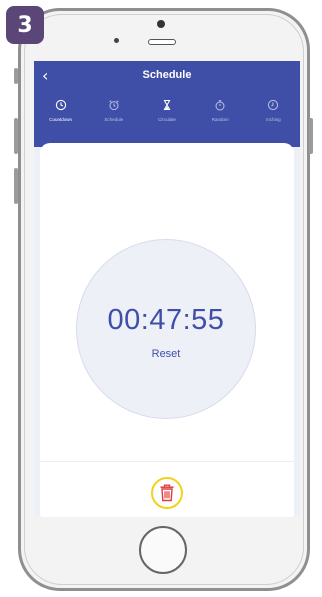 The height and width of the screenshot is (597, 322). Describe the element at coordinates (311, 136) in the screenshot. I see `power-button` at that location.